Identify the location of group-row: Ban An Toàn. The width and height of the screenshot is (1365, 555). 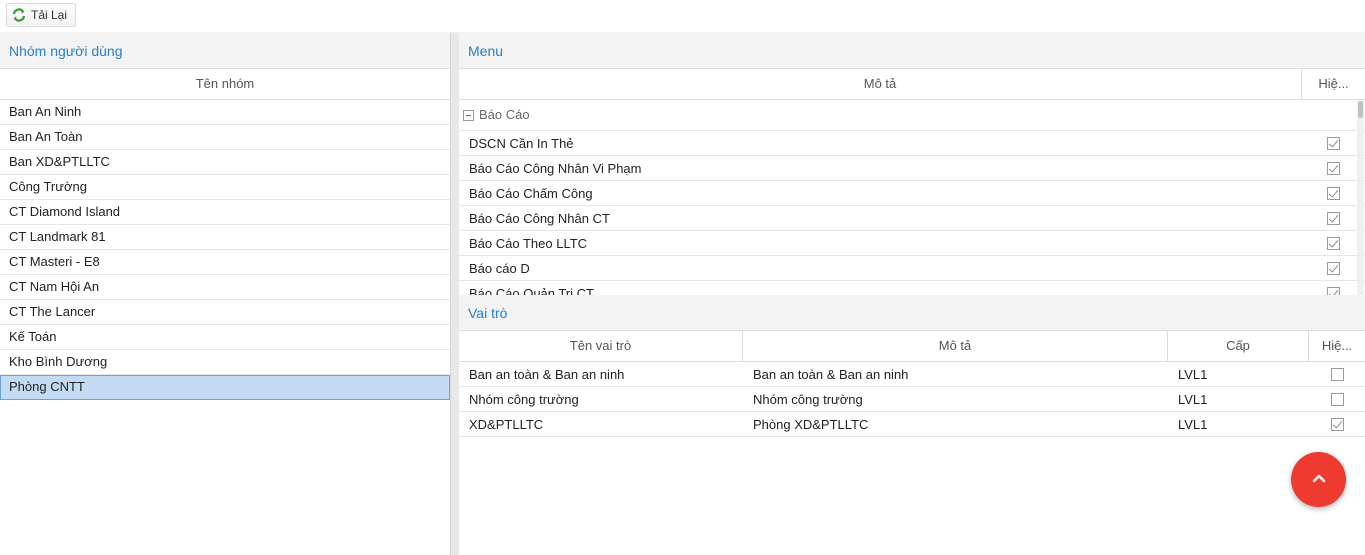
(225, 137).